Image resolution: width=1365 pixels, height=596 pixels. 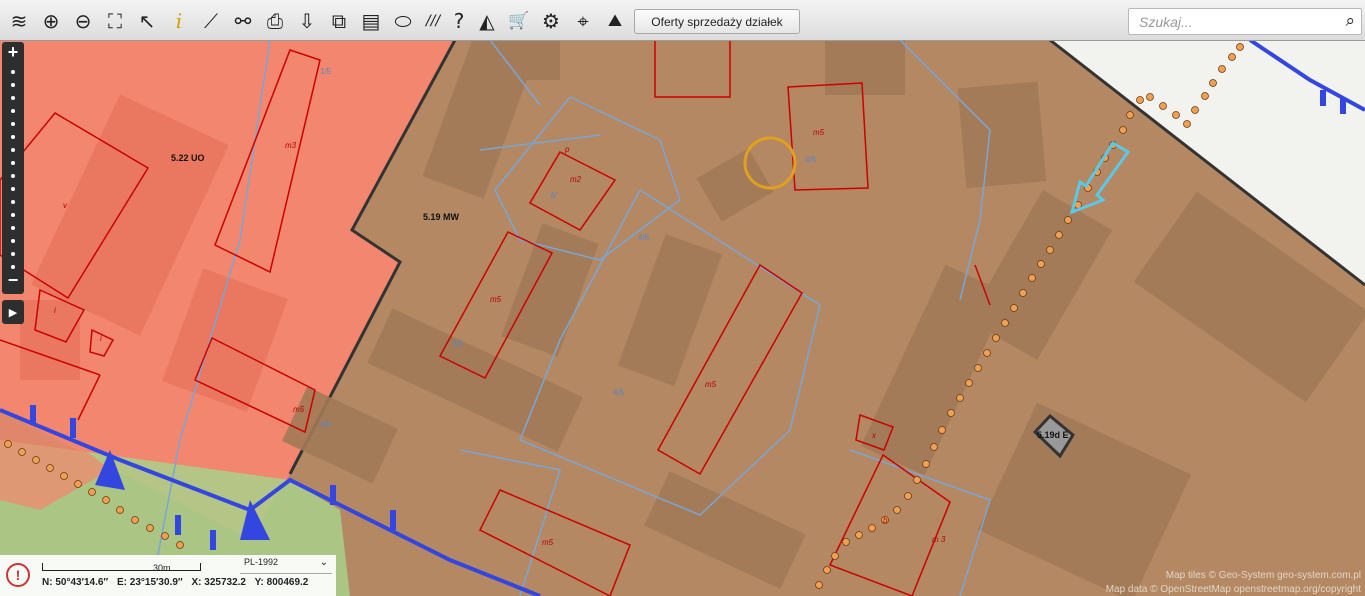 What do you see at coordinates (371, 21) in the screenshot?
I see `layout-icon: ▤` at bounding box center [371, 21].